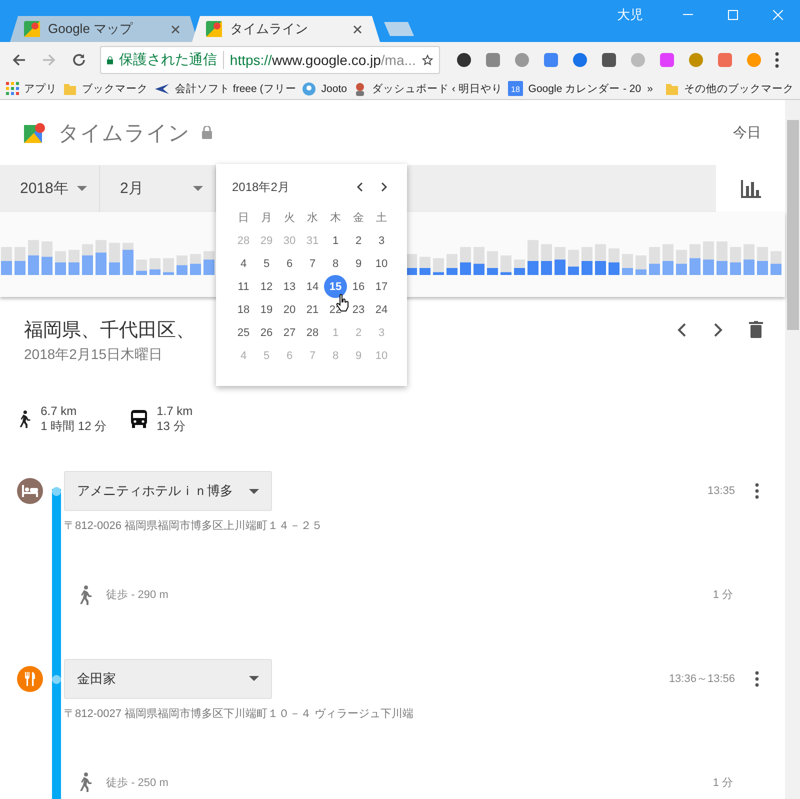 Image resolution: width=800 pixels, height=799 pixels. I want to click on bookmark-link: Google カレンダー - 20, so click(585, 89).